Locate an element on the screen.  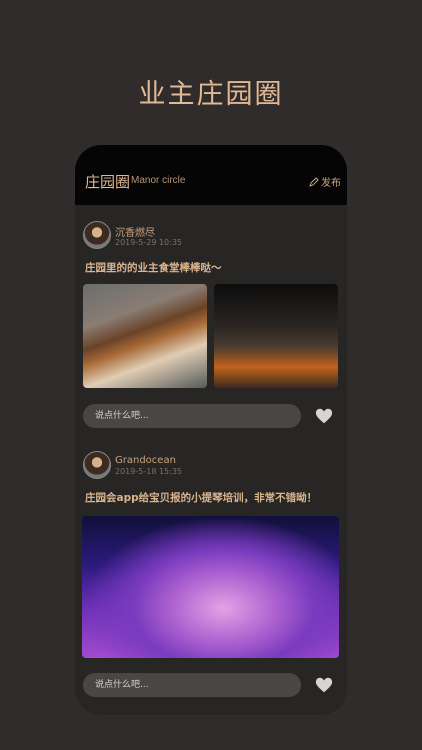
app-header: 庄园圈 Manor circle 发布 is located at coordinates (211, 175).